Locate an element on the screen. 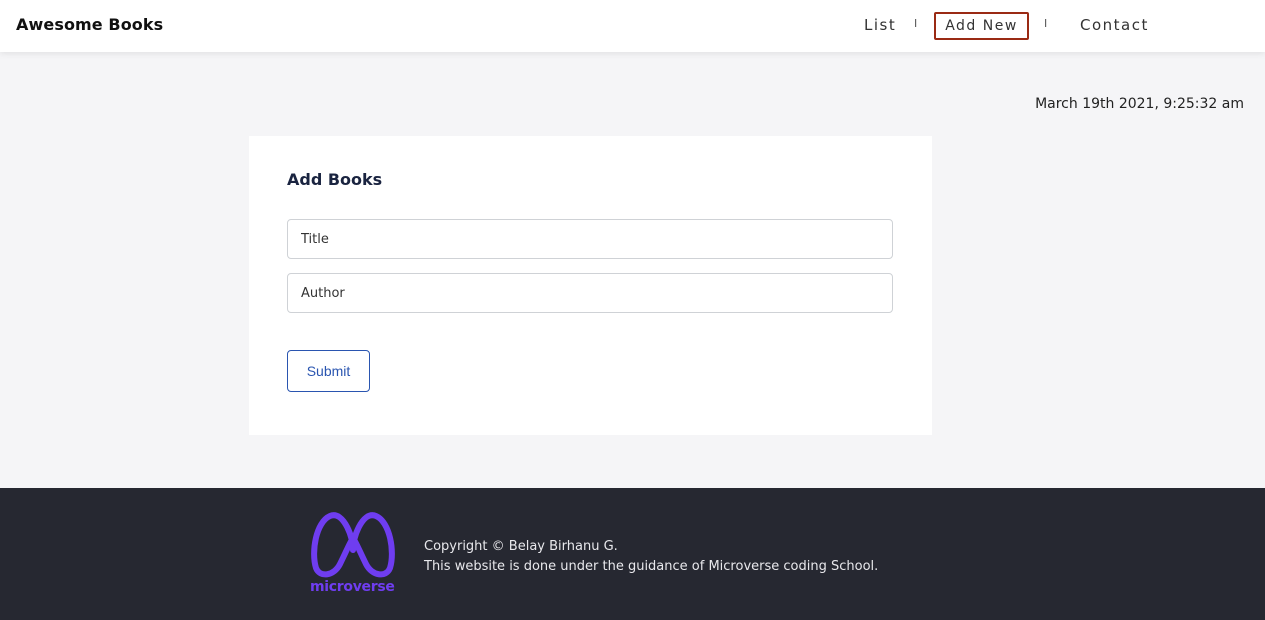 Image resolution: width=1265 pixels, height=620 pixels. nav-link-contact: Contact is located at coordinates (1114, 25).